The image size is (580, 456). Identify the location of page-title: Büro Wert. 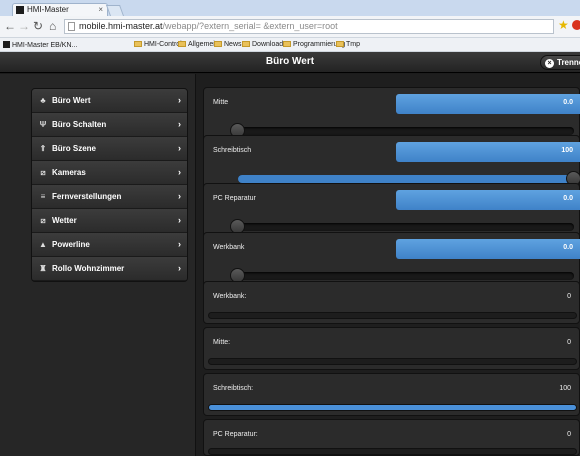
(290, 61).